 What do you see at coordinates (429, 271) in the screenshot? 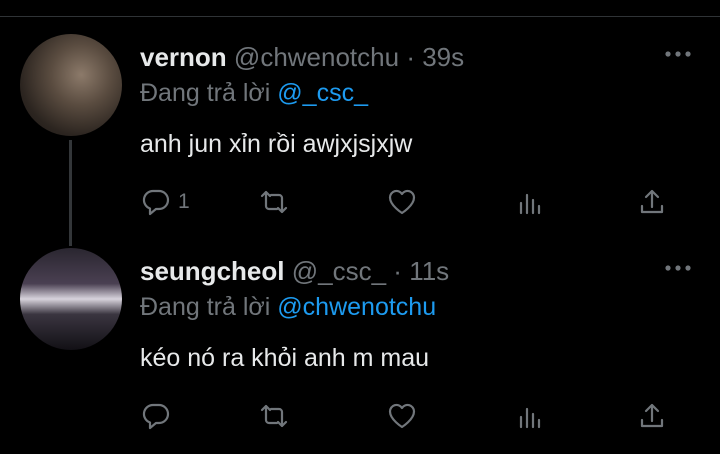
I see `timestamp: 11s` at bounding box center [429, 271].